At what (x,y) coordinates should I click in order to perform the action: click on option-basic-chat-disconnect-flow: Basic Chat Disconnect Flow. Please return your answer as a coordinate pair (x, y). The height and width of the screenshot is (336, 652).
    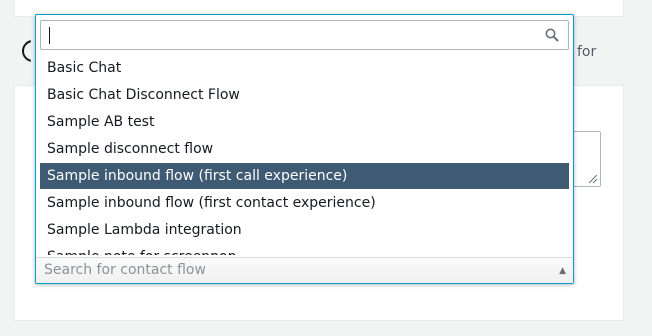
    Looking at the image, I should click on (304, 95).